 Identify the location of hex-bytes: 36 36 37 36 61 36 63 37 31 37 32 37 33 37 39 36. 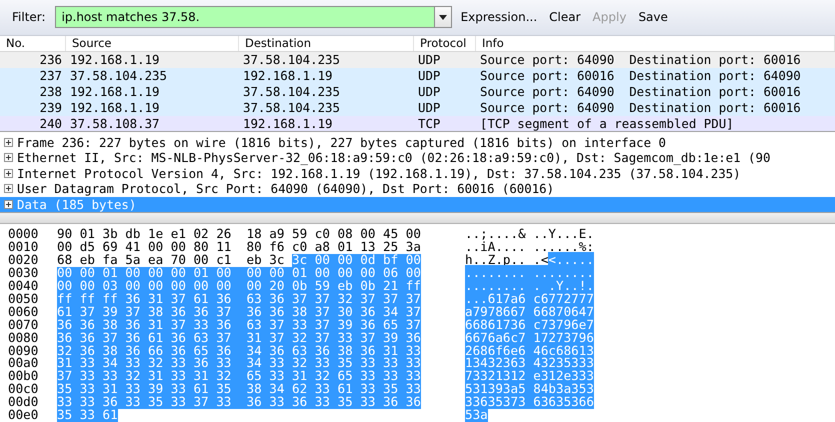
(239, 338).